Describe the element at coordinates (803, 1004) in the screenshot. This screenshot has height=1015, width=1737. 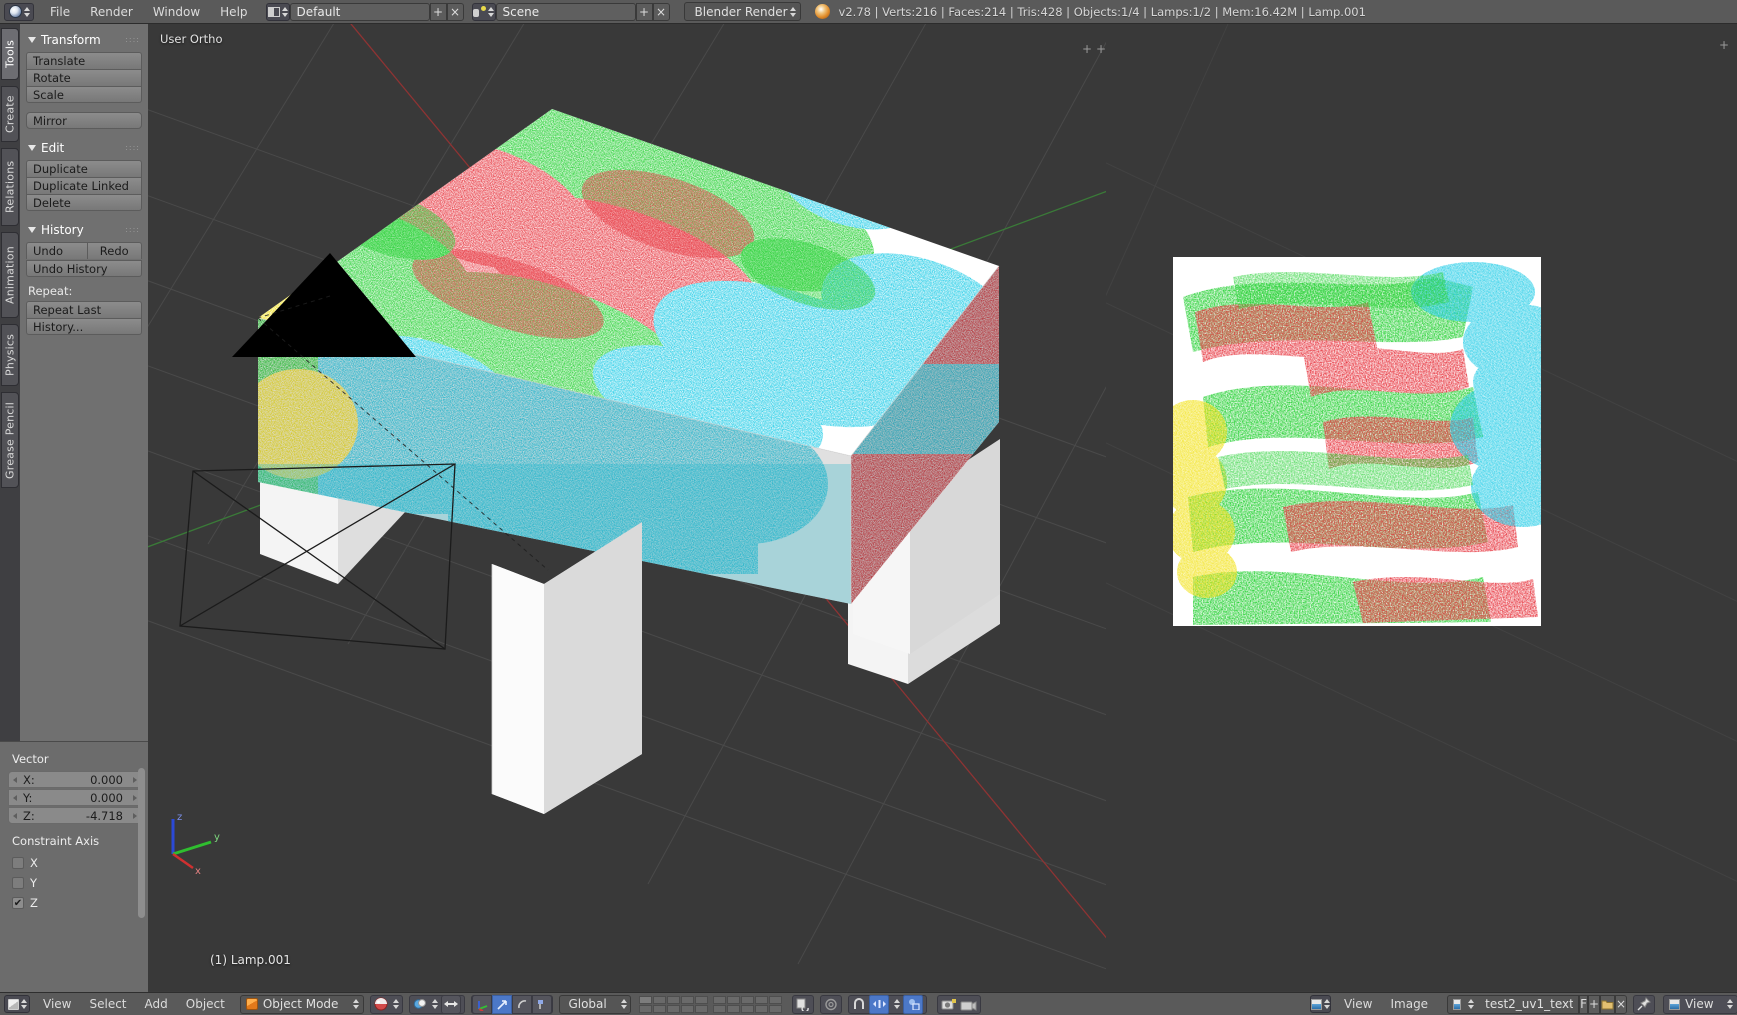
I see `lock-camera-button` at that location.